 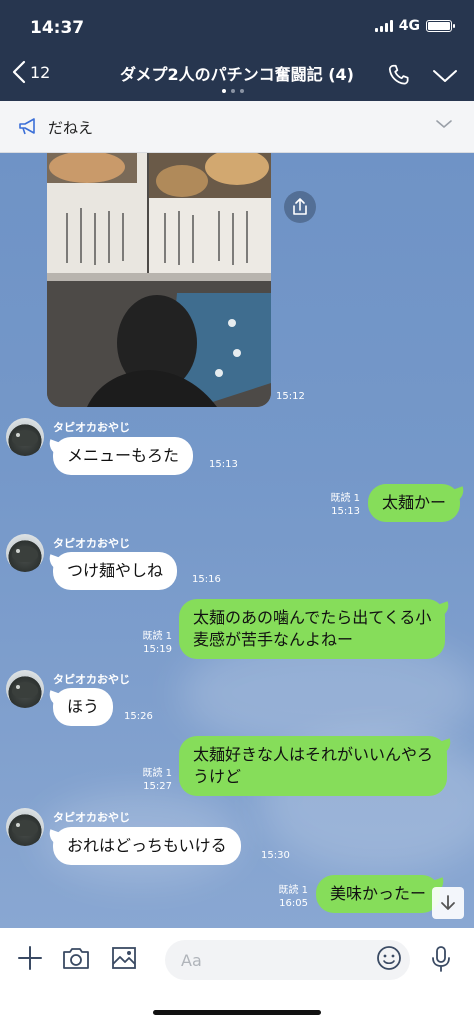 What do you see at coordinates (383, 26) in the screenshot?
I see `signal-icon` at bounding box center [383, 26].